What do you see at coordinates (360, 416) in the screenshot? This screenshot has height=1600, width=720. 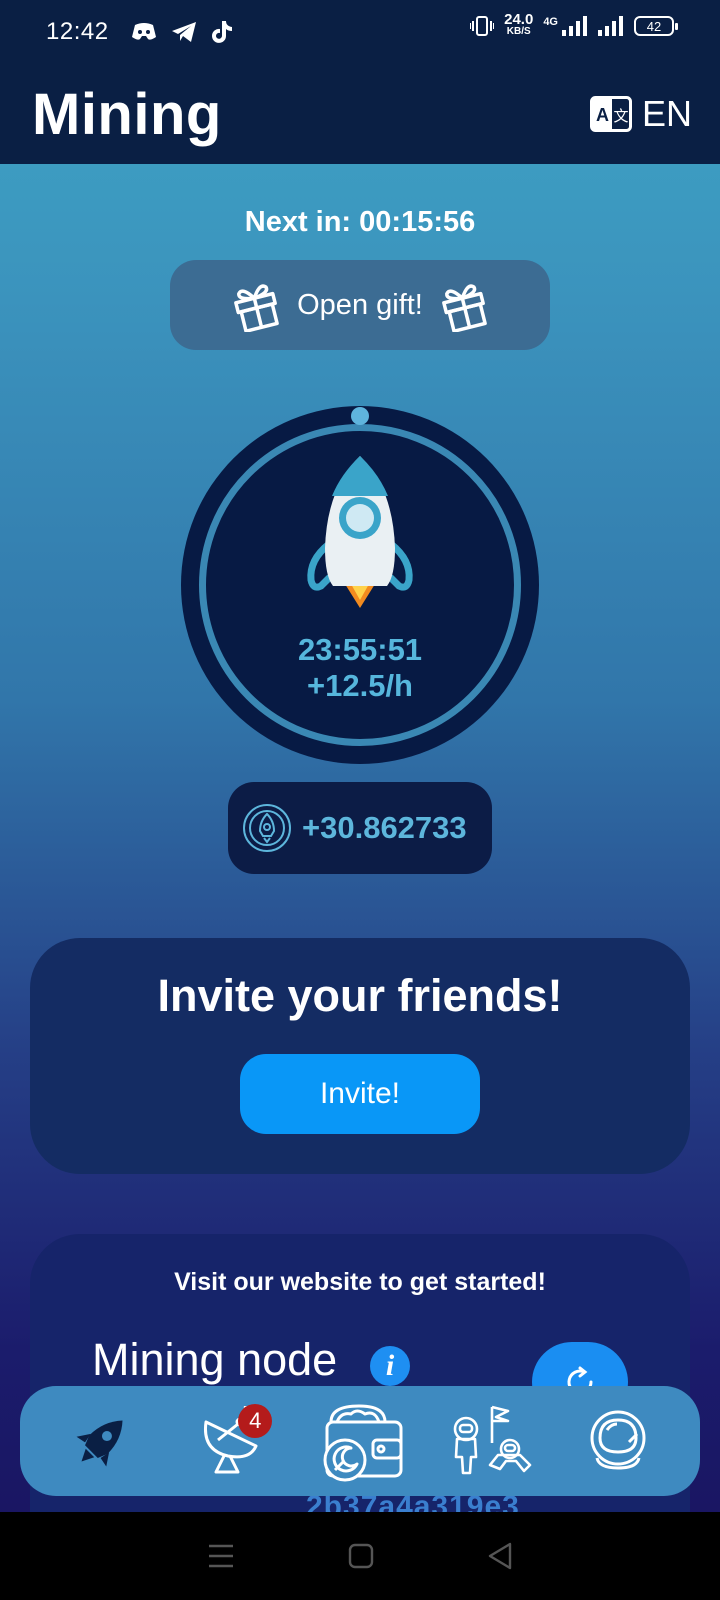 I see `progress-indicator` at bounding box center [360, 416].